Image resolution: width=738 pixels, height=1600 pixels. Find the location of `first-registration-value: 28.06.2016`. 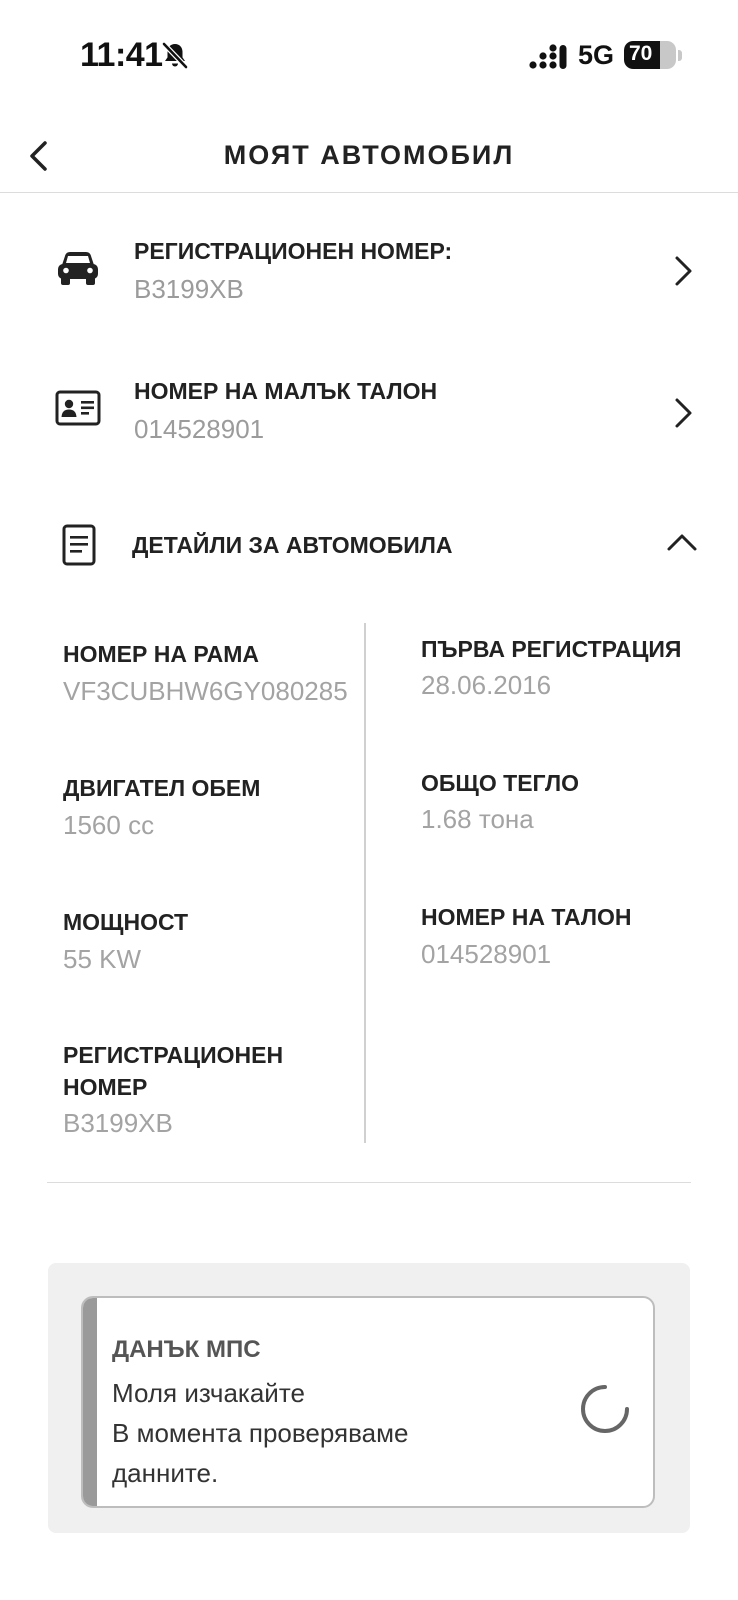

first-registration-value: 28.06.2016 is located at coordinates (486, 685).